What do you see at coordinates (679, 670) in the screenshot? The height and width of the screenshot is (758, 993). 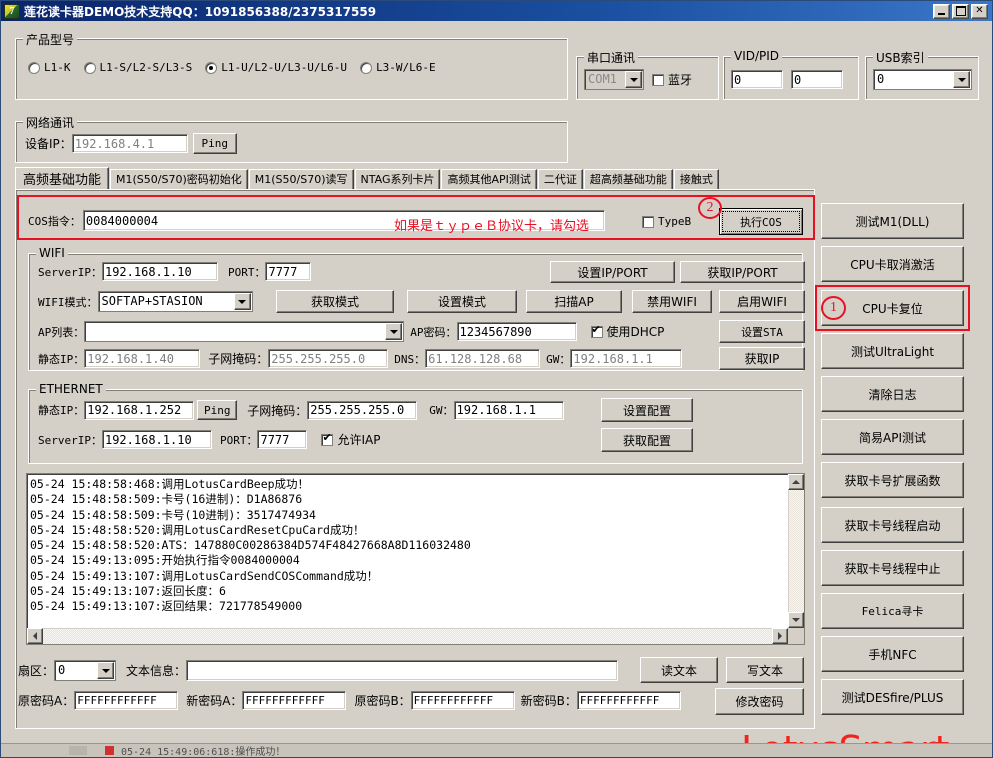 I see `read-text-button: 读文本` at bounding box center [679, 670].